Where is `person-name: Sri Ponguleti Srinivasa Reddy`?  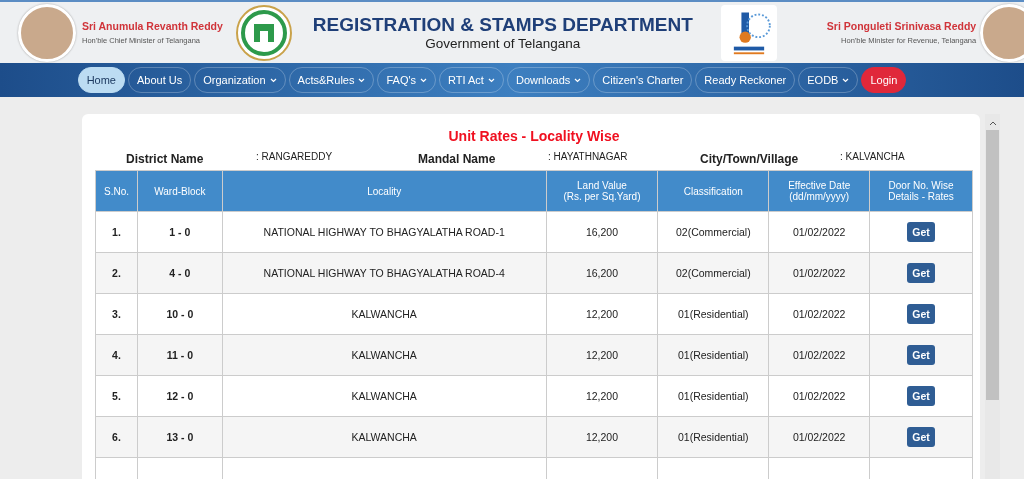
person-name: Sri Ponguleti Srinivasa Reddy is located at coordinates (901, 26).